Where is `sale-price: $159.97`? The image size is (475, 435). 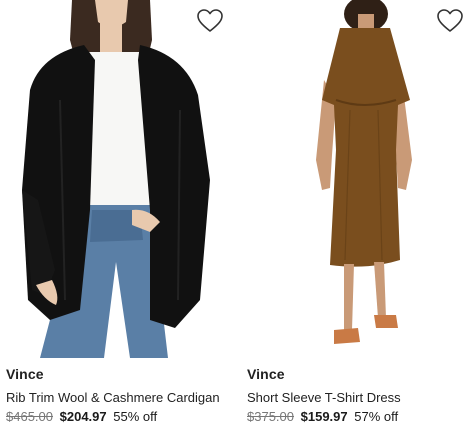
sale-price: $159.97 is located at coordinates (324, 416).